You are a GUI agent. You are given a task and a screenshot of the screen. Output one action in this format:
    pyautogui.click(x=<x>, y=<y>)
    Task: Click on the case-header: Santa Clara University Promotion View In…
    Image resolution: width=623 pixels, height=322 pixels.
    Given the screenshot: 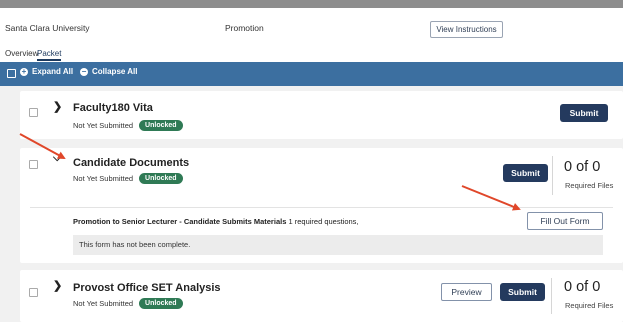 What is the action you would take?
    pyautogui.click(x=311, y=28)
    